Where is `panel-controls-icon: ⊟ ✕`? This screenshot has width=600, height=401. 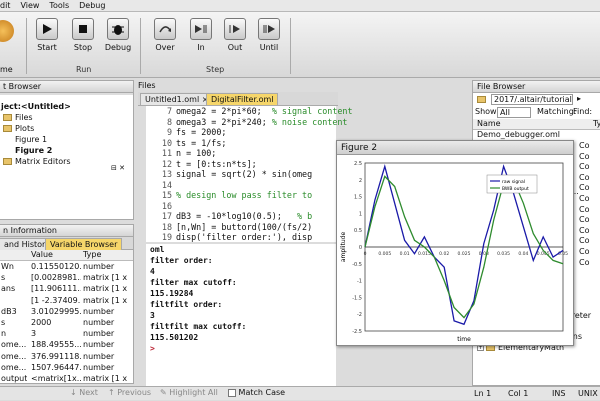 panel-controls-icon: ⊟ ✕ is located at coordinates (118, 168).